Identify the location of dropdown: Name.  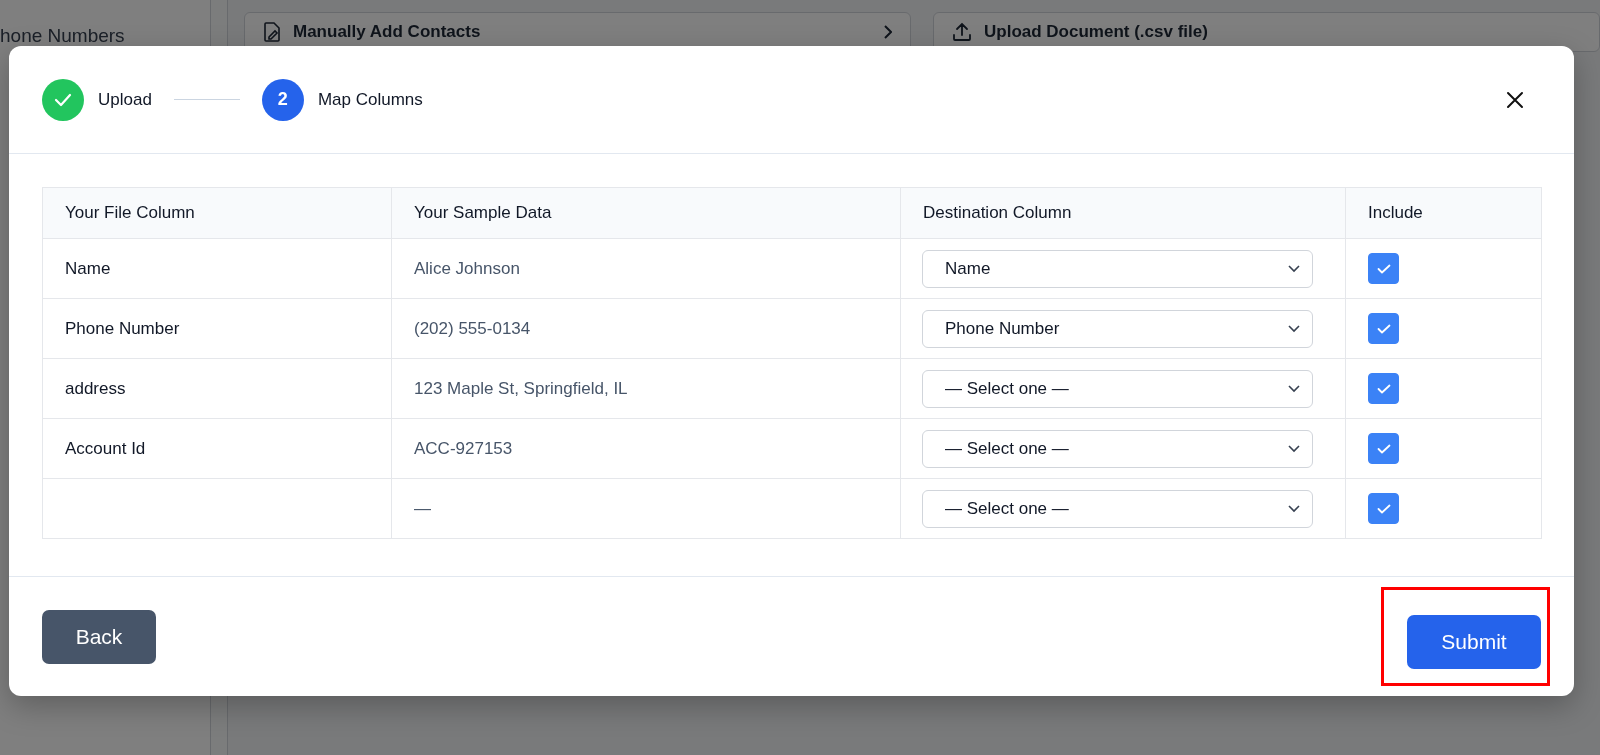
(1117, 268).